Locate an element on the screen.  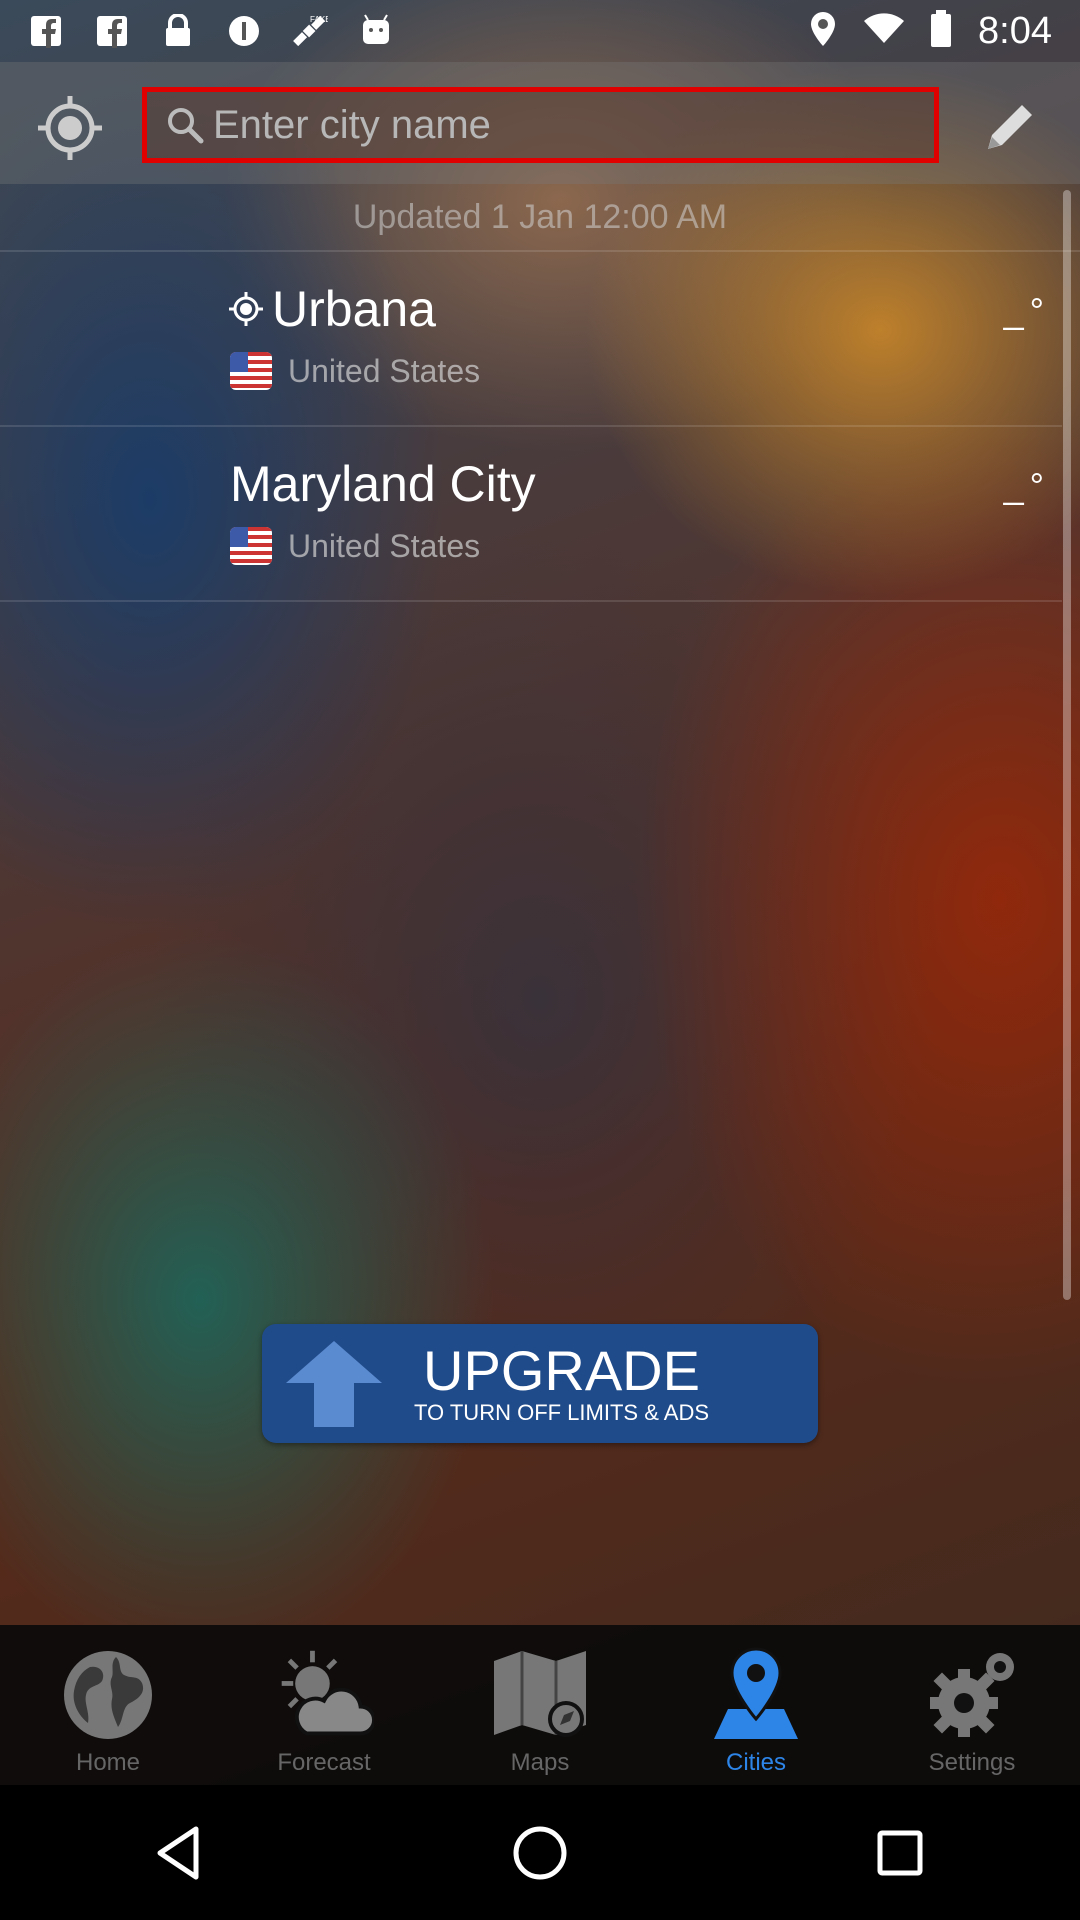
tab-label: Cities is located at coordinates (755, 1762).